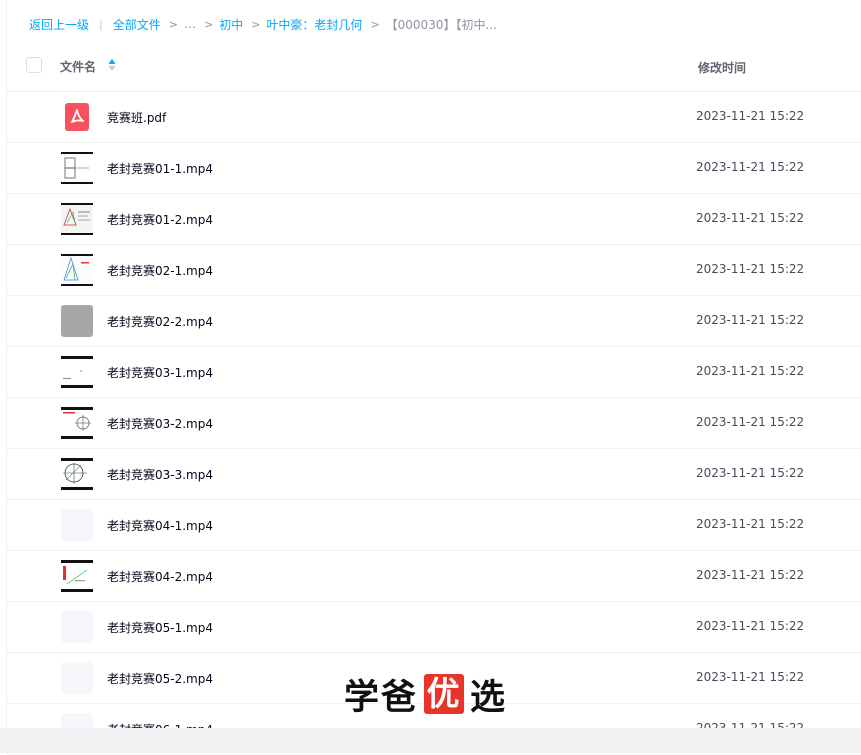 Image resolution: width=861 pixels, height=755 pixels. I want to click on watermark-logo: 学 爸 优 选, so click(430, 695).